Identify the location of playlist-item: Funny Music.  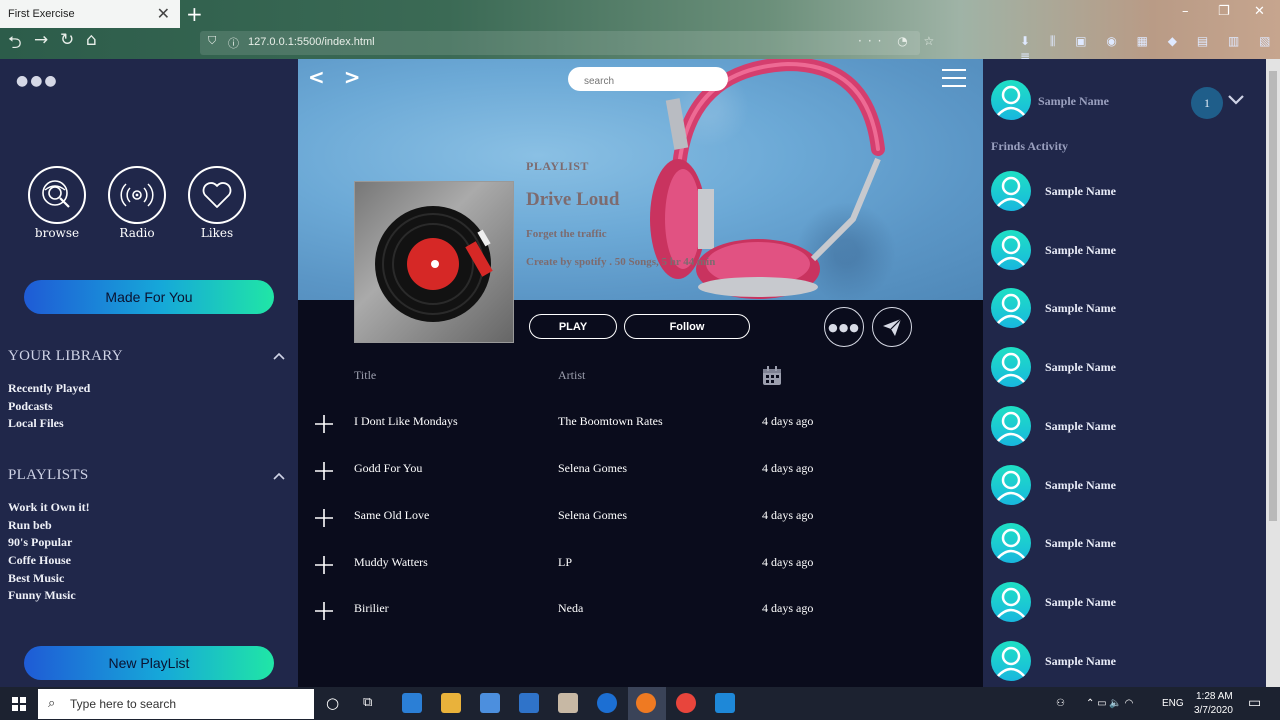
(42, 595).